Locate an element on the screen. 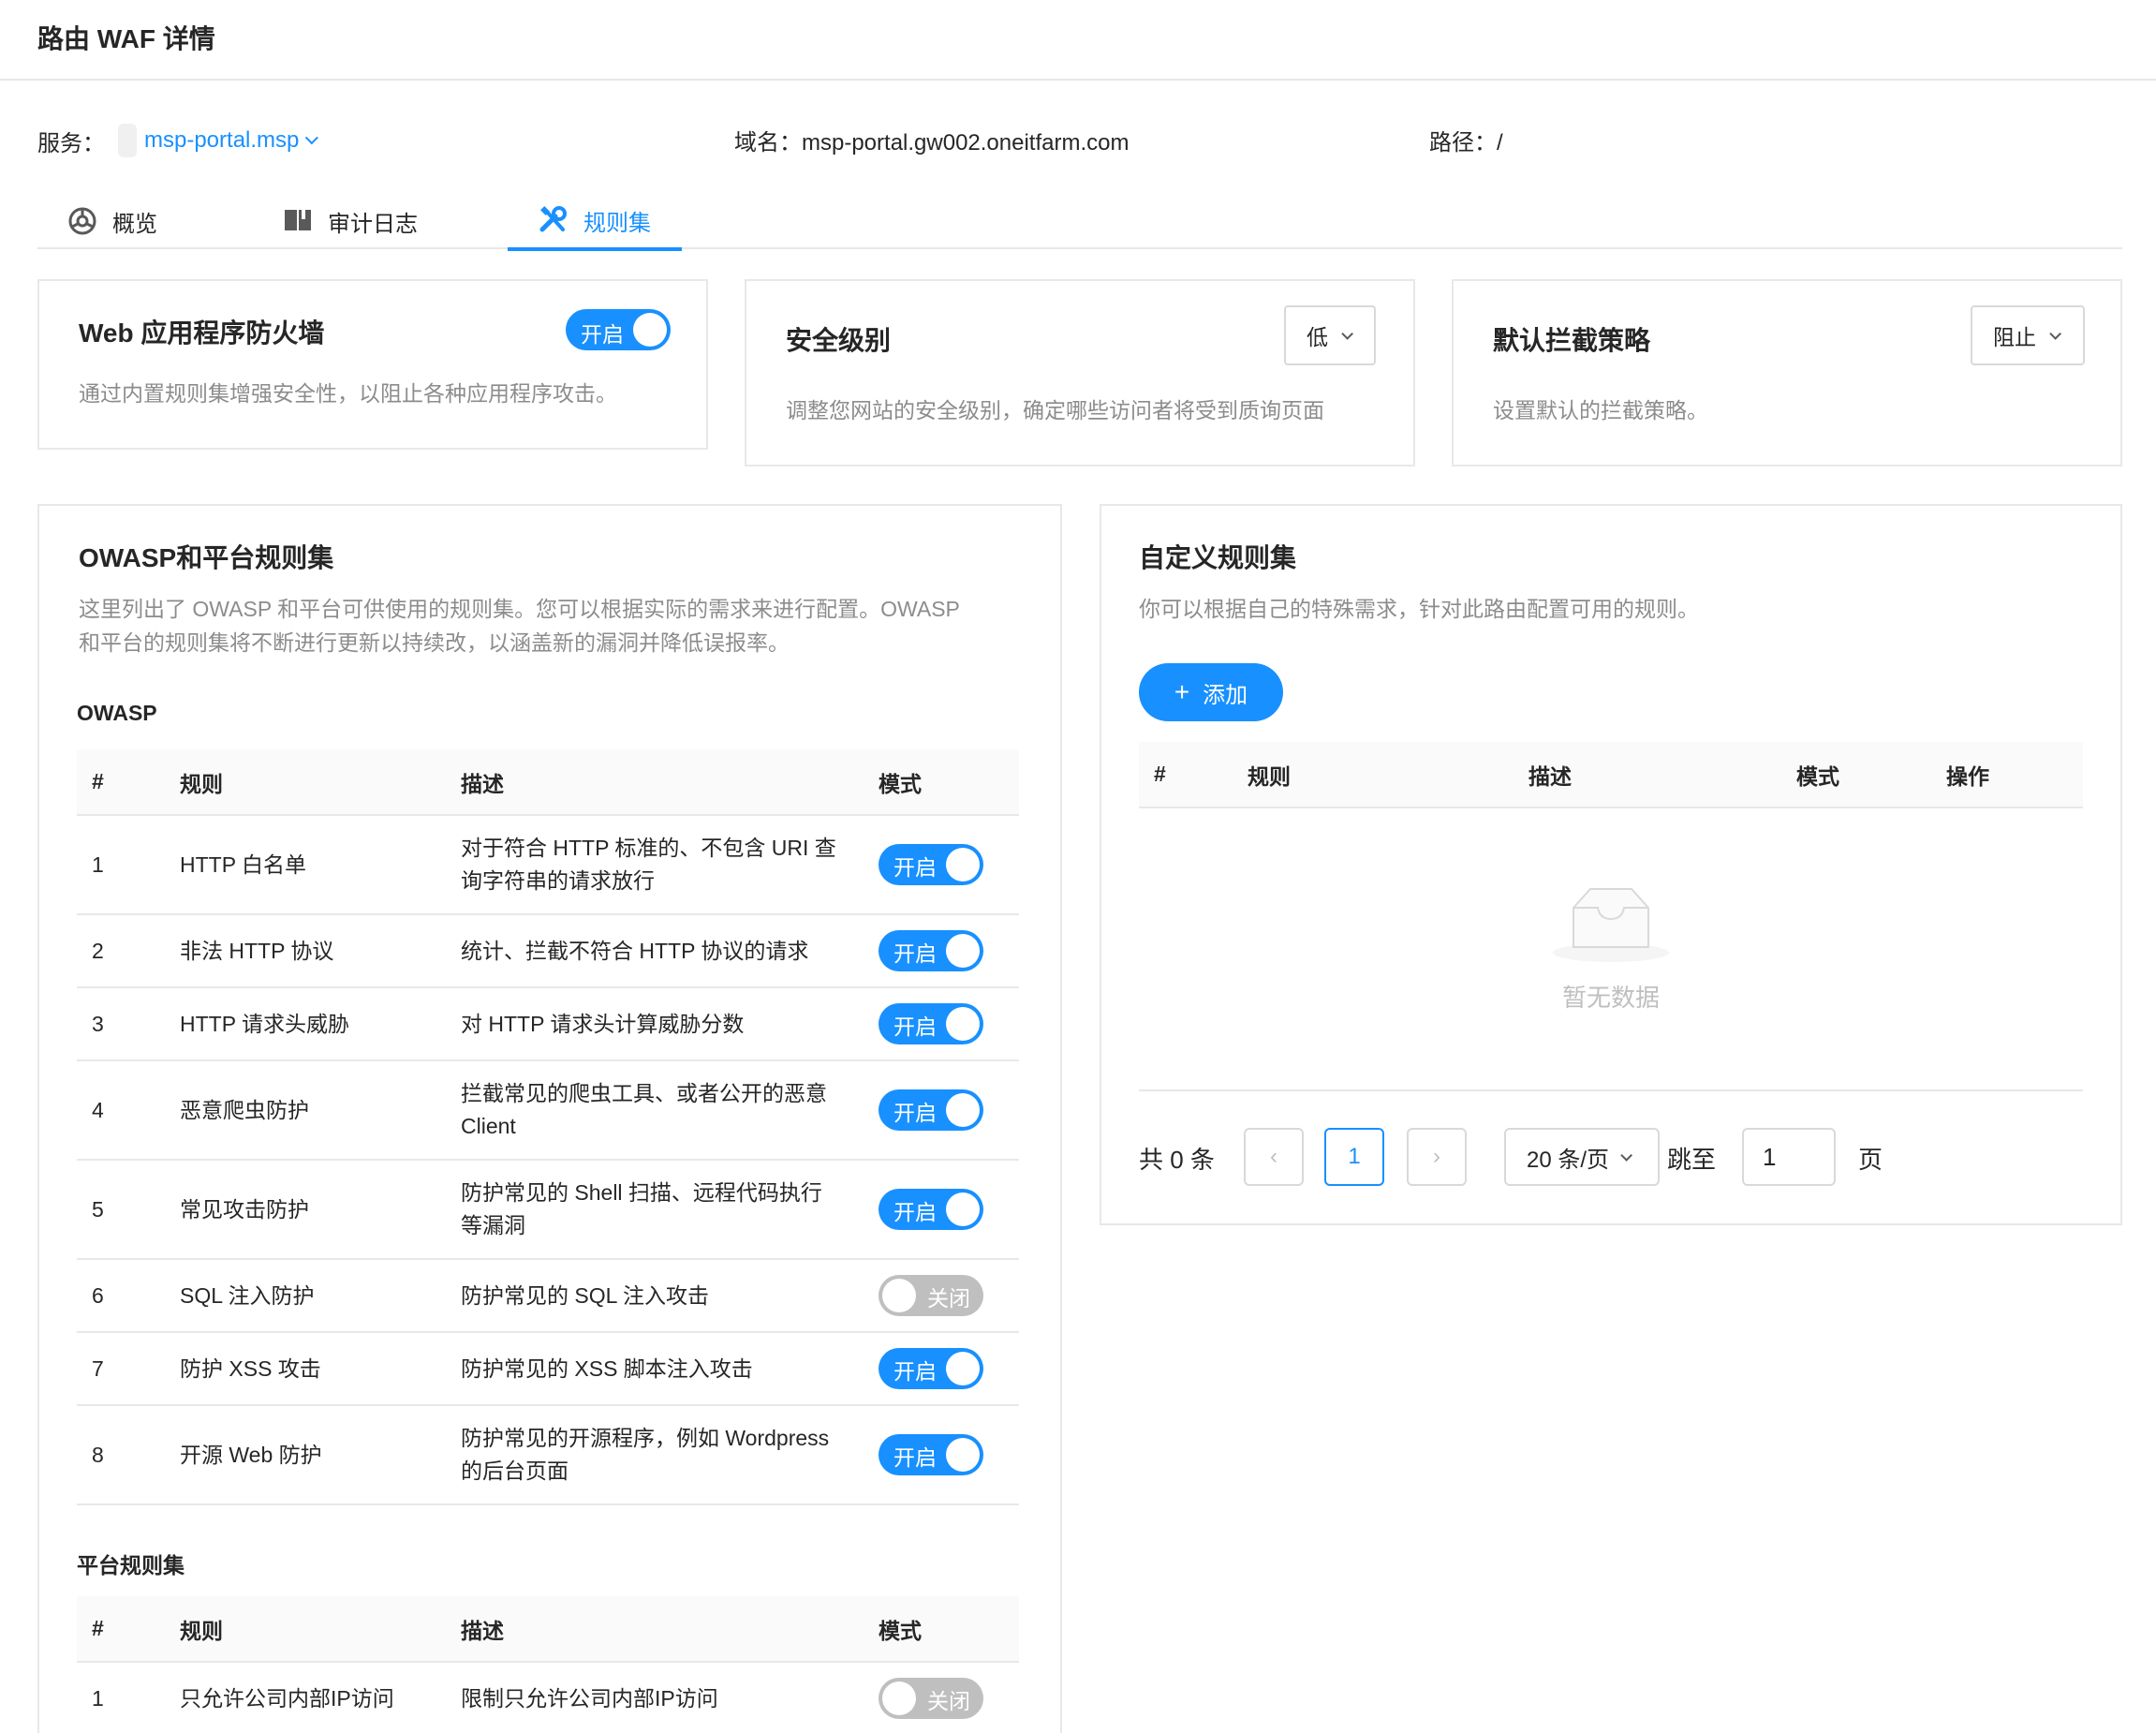  chevron-down-icon is located at coordinates (312, 138).